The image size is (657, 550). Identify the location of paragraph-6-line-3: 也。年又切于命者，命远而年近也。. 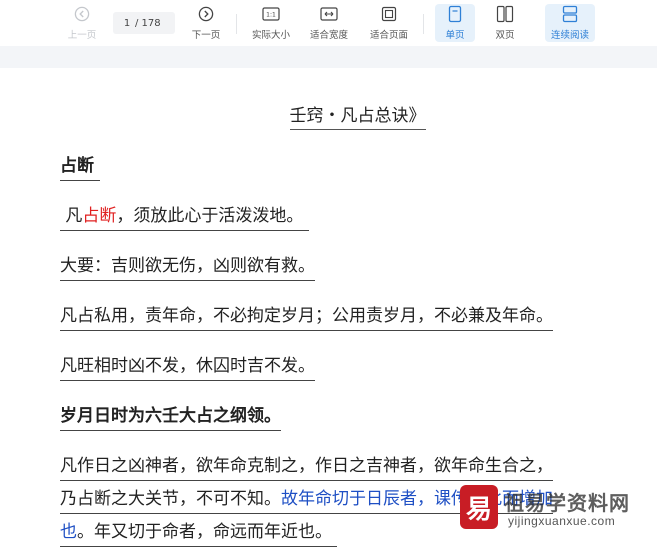
(199, 532).